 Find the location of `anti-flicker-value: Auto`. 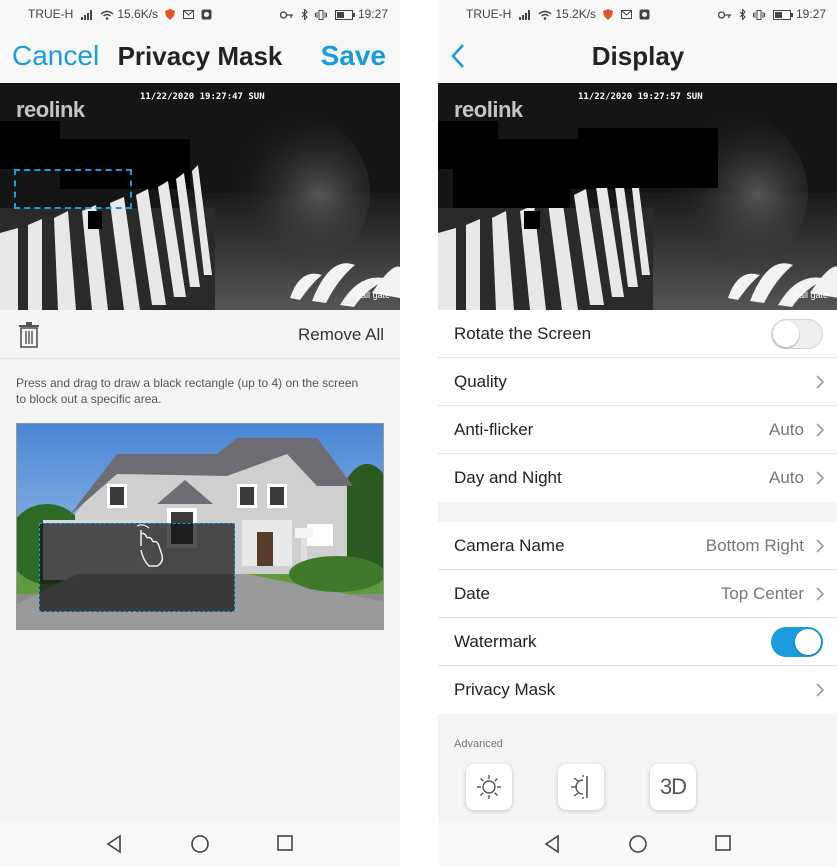

anti-flicker-value: Auto is located at coordinates (786, 429).